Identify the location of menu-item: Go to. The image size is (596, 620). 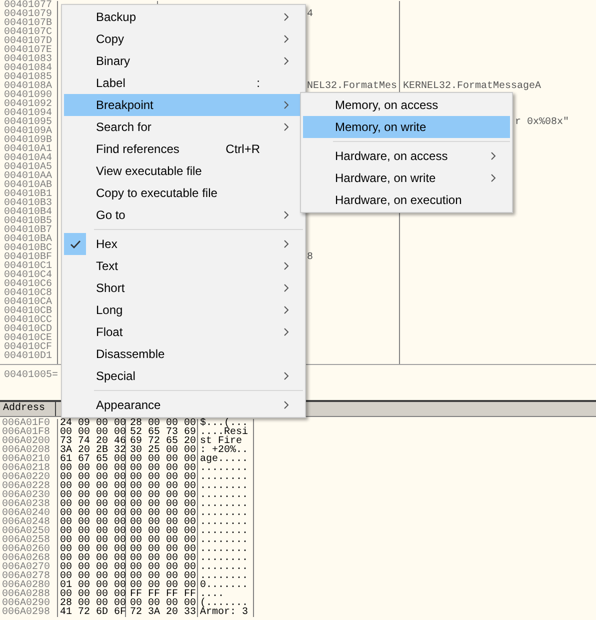
(183, 215).